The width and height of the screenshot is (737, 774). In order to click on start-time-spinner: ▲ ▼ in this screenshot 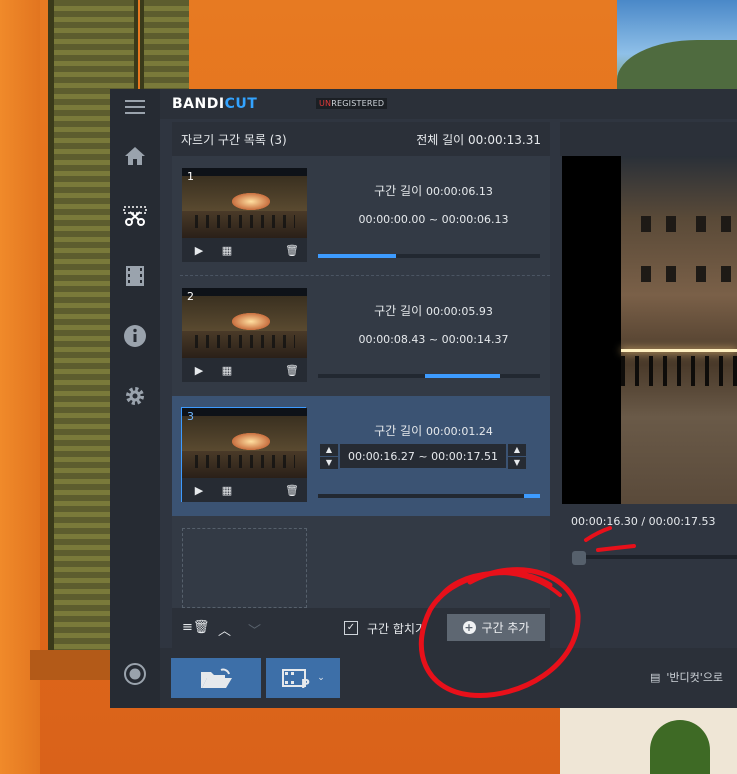, I will do `click(329, 456)`.